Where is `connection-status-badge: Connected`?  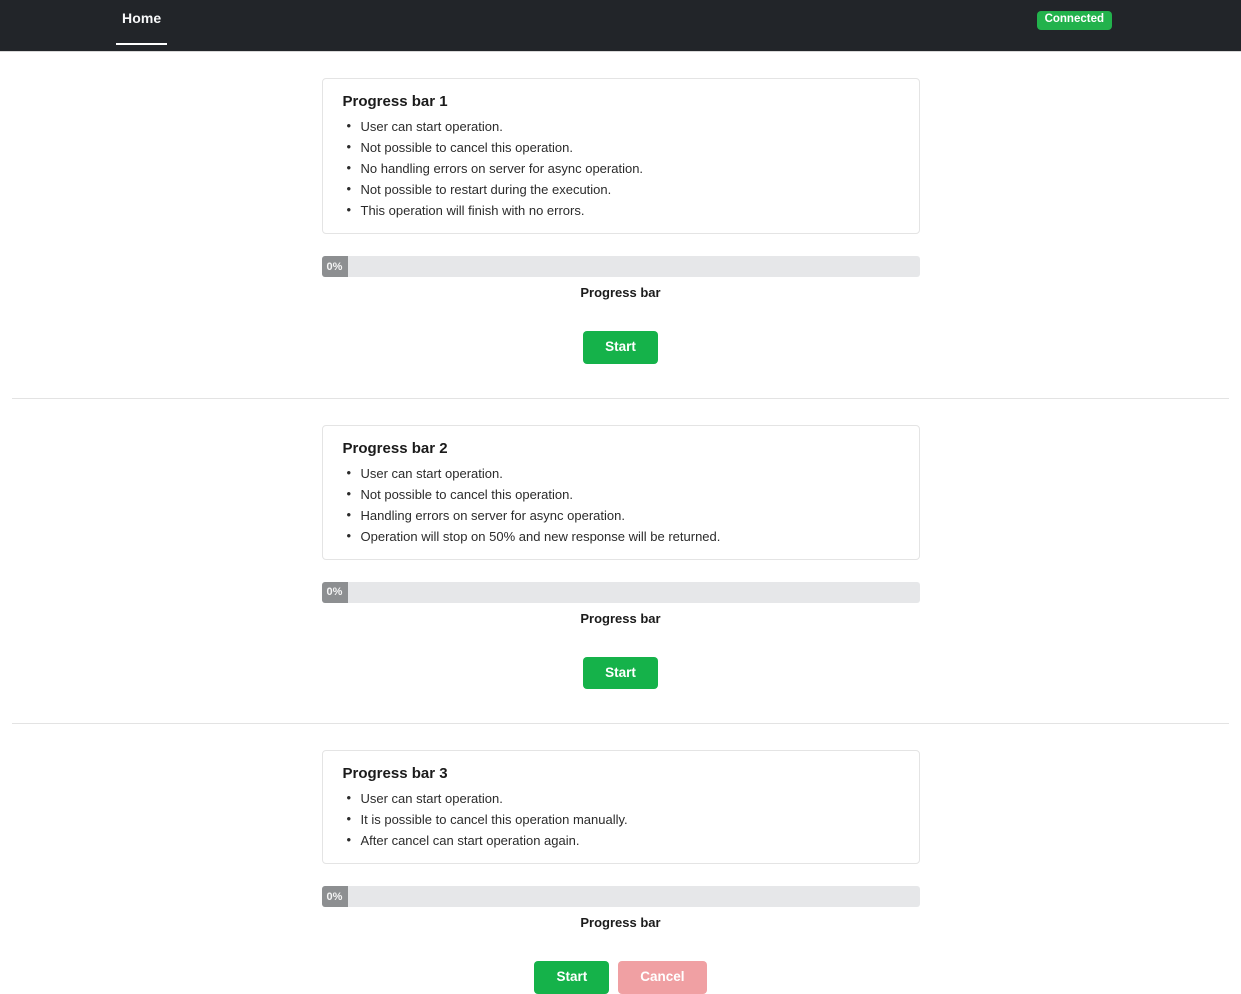
connection-status-badge: Connected is located at coordinates (1074, 20).